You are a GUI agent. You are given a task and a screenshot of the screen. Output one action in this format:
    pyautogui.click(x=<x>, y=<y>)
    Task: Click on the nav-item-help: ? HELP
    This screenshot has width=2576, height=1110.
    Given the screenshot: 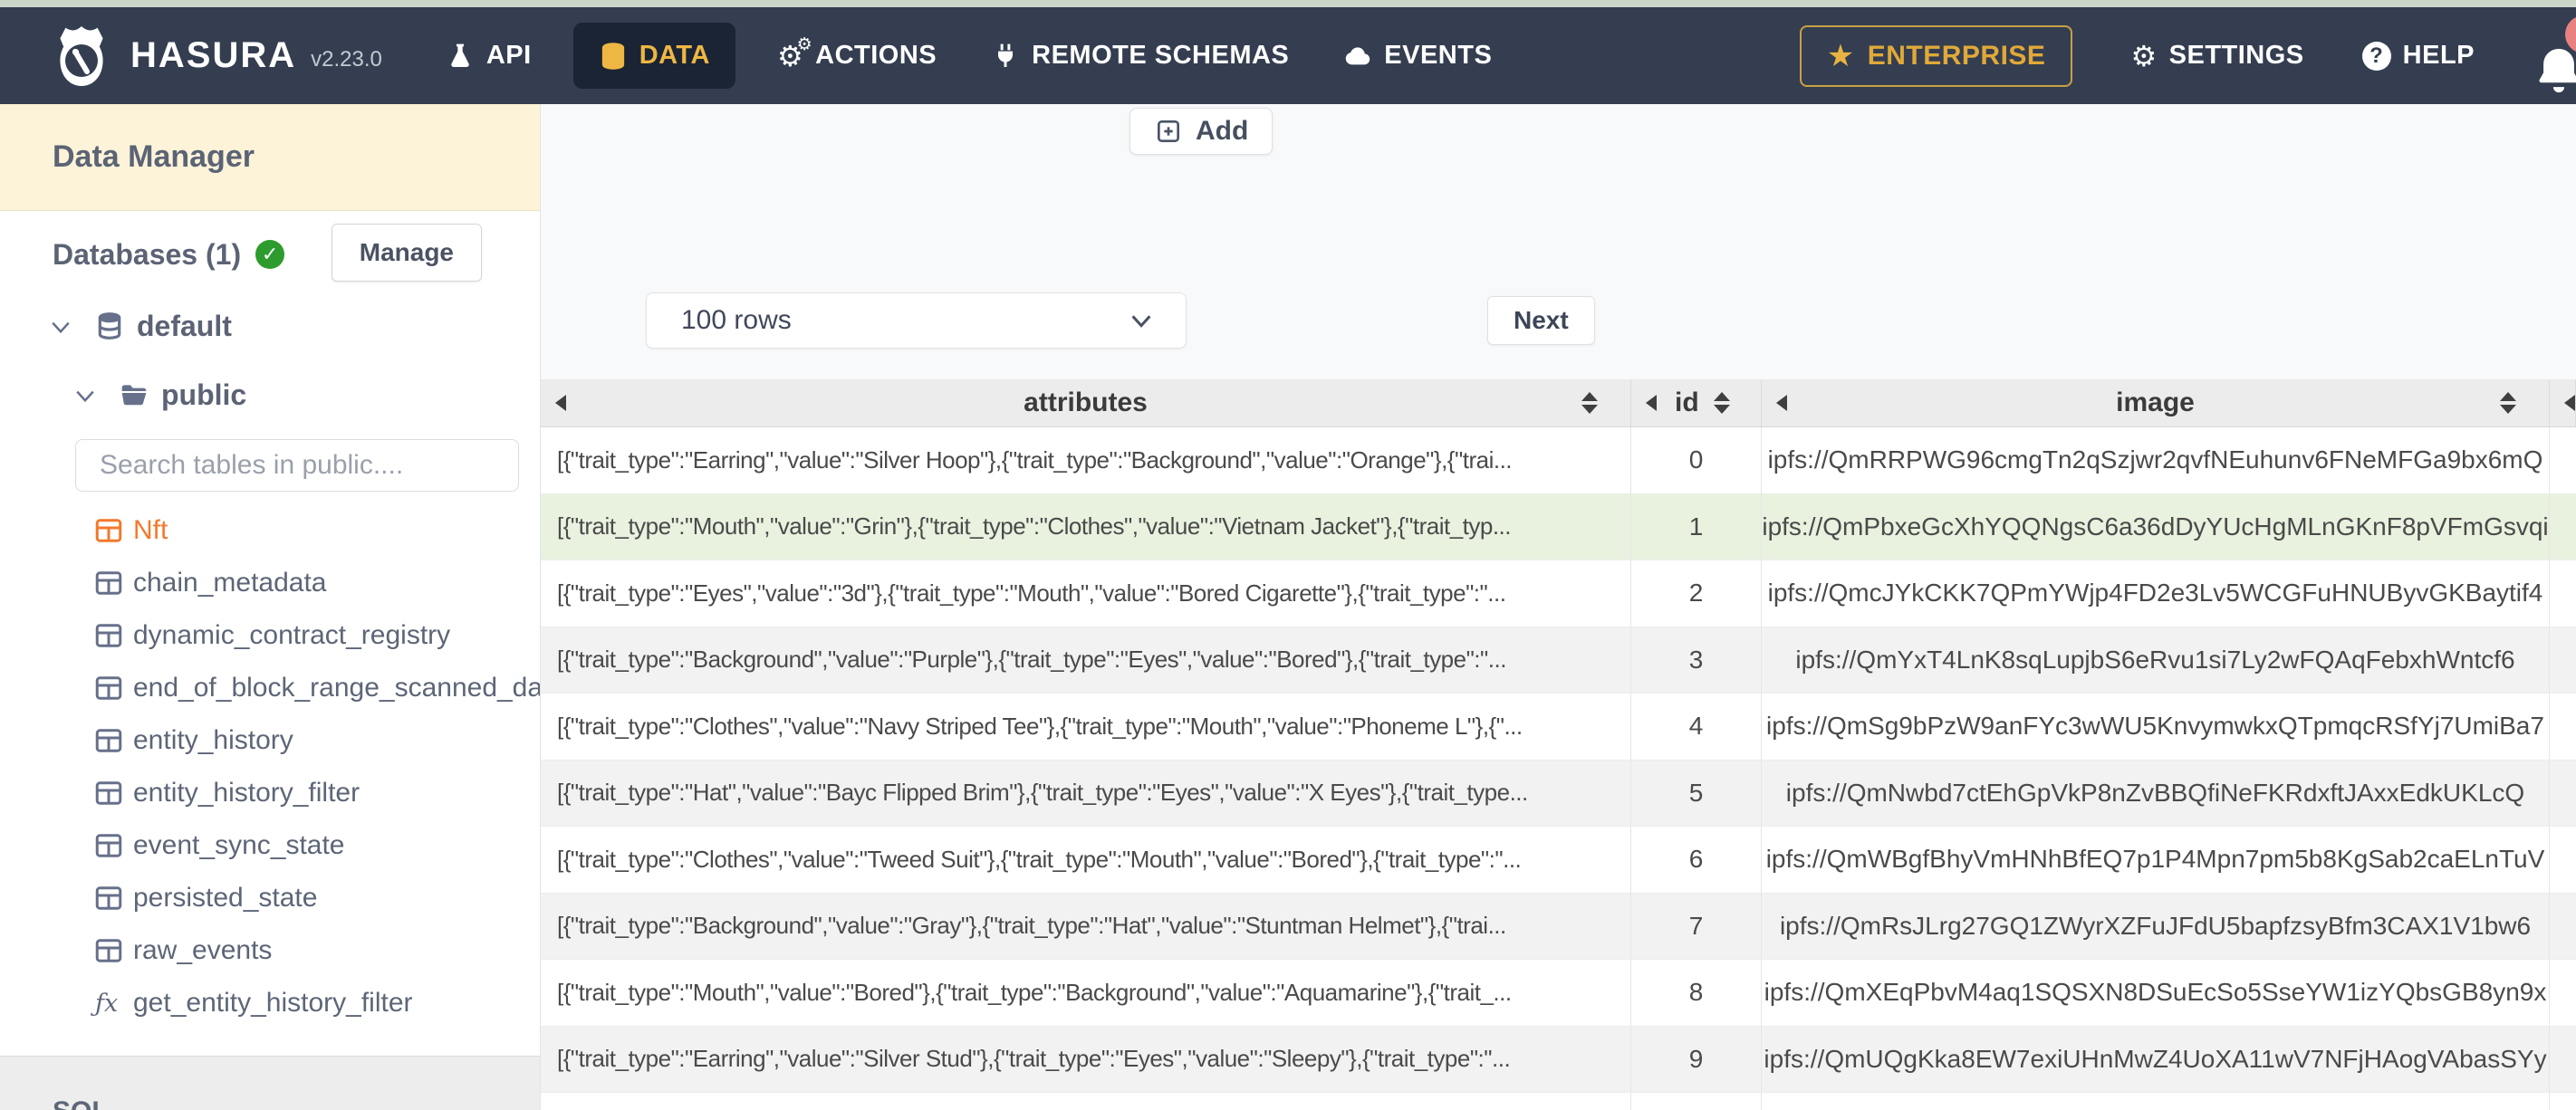 What is the action you would take?
    pyautogui.click(x=2418, y=56)
    